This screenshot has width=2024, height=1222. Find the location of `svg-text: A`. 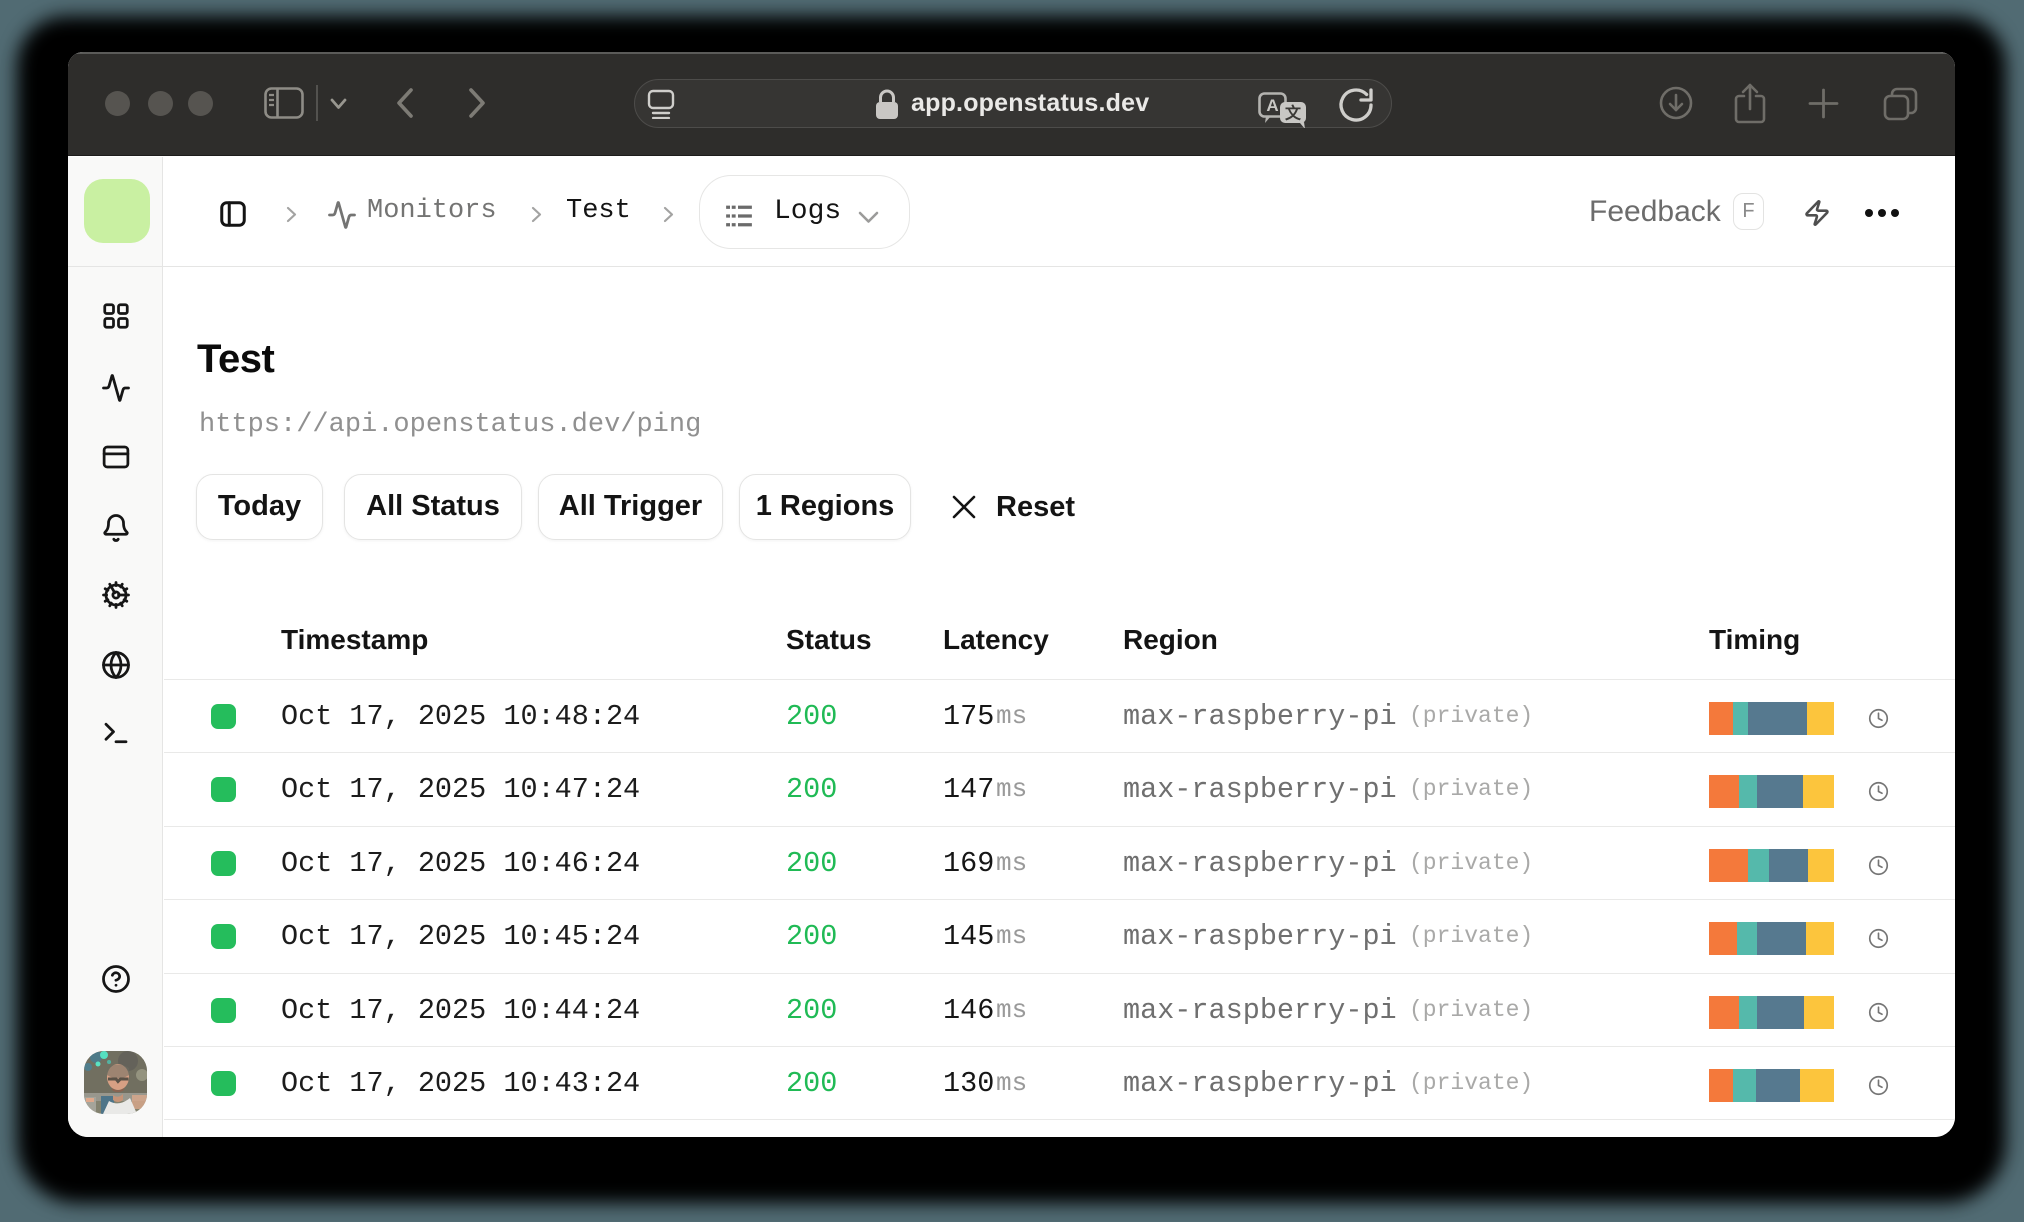

svg-text: A is located at coordinates (1272, 105).